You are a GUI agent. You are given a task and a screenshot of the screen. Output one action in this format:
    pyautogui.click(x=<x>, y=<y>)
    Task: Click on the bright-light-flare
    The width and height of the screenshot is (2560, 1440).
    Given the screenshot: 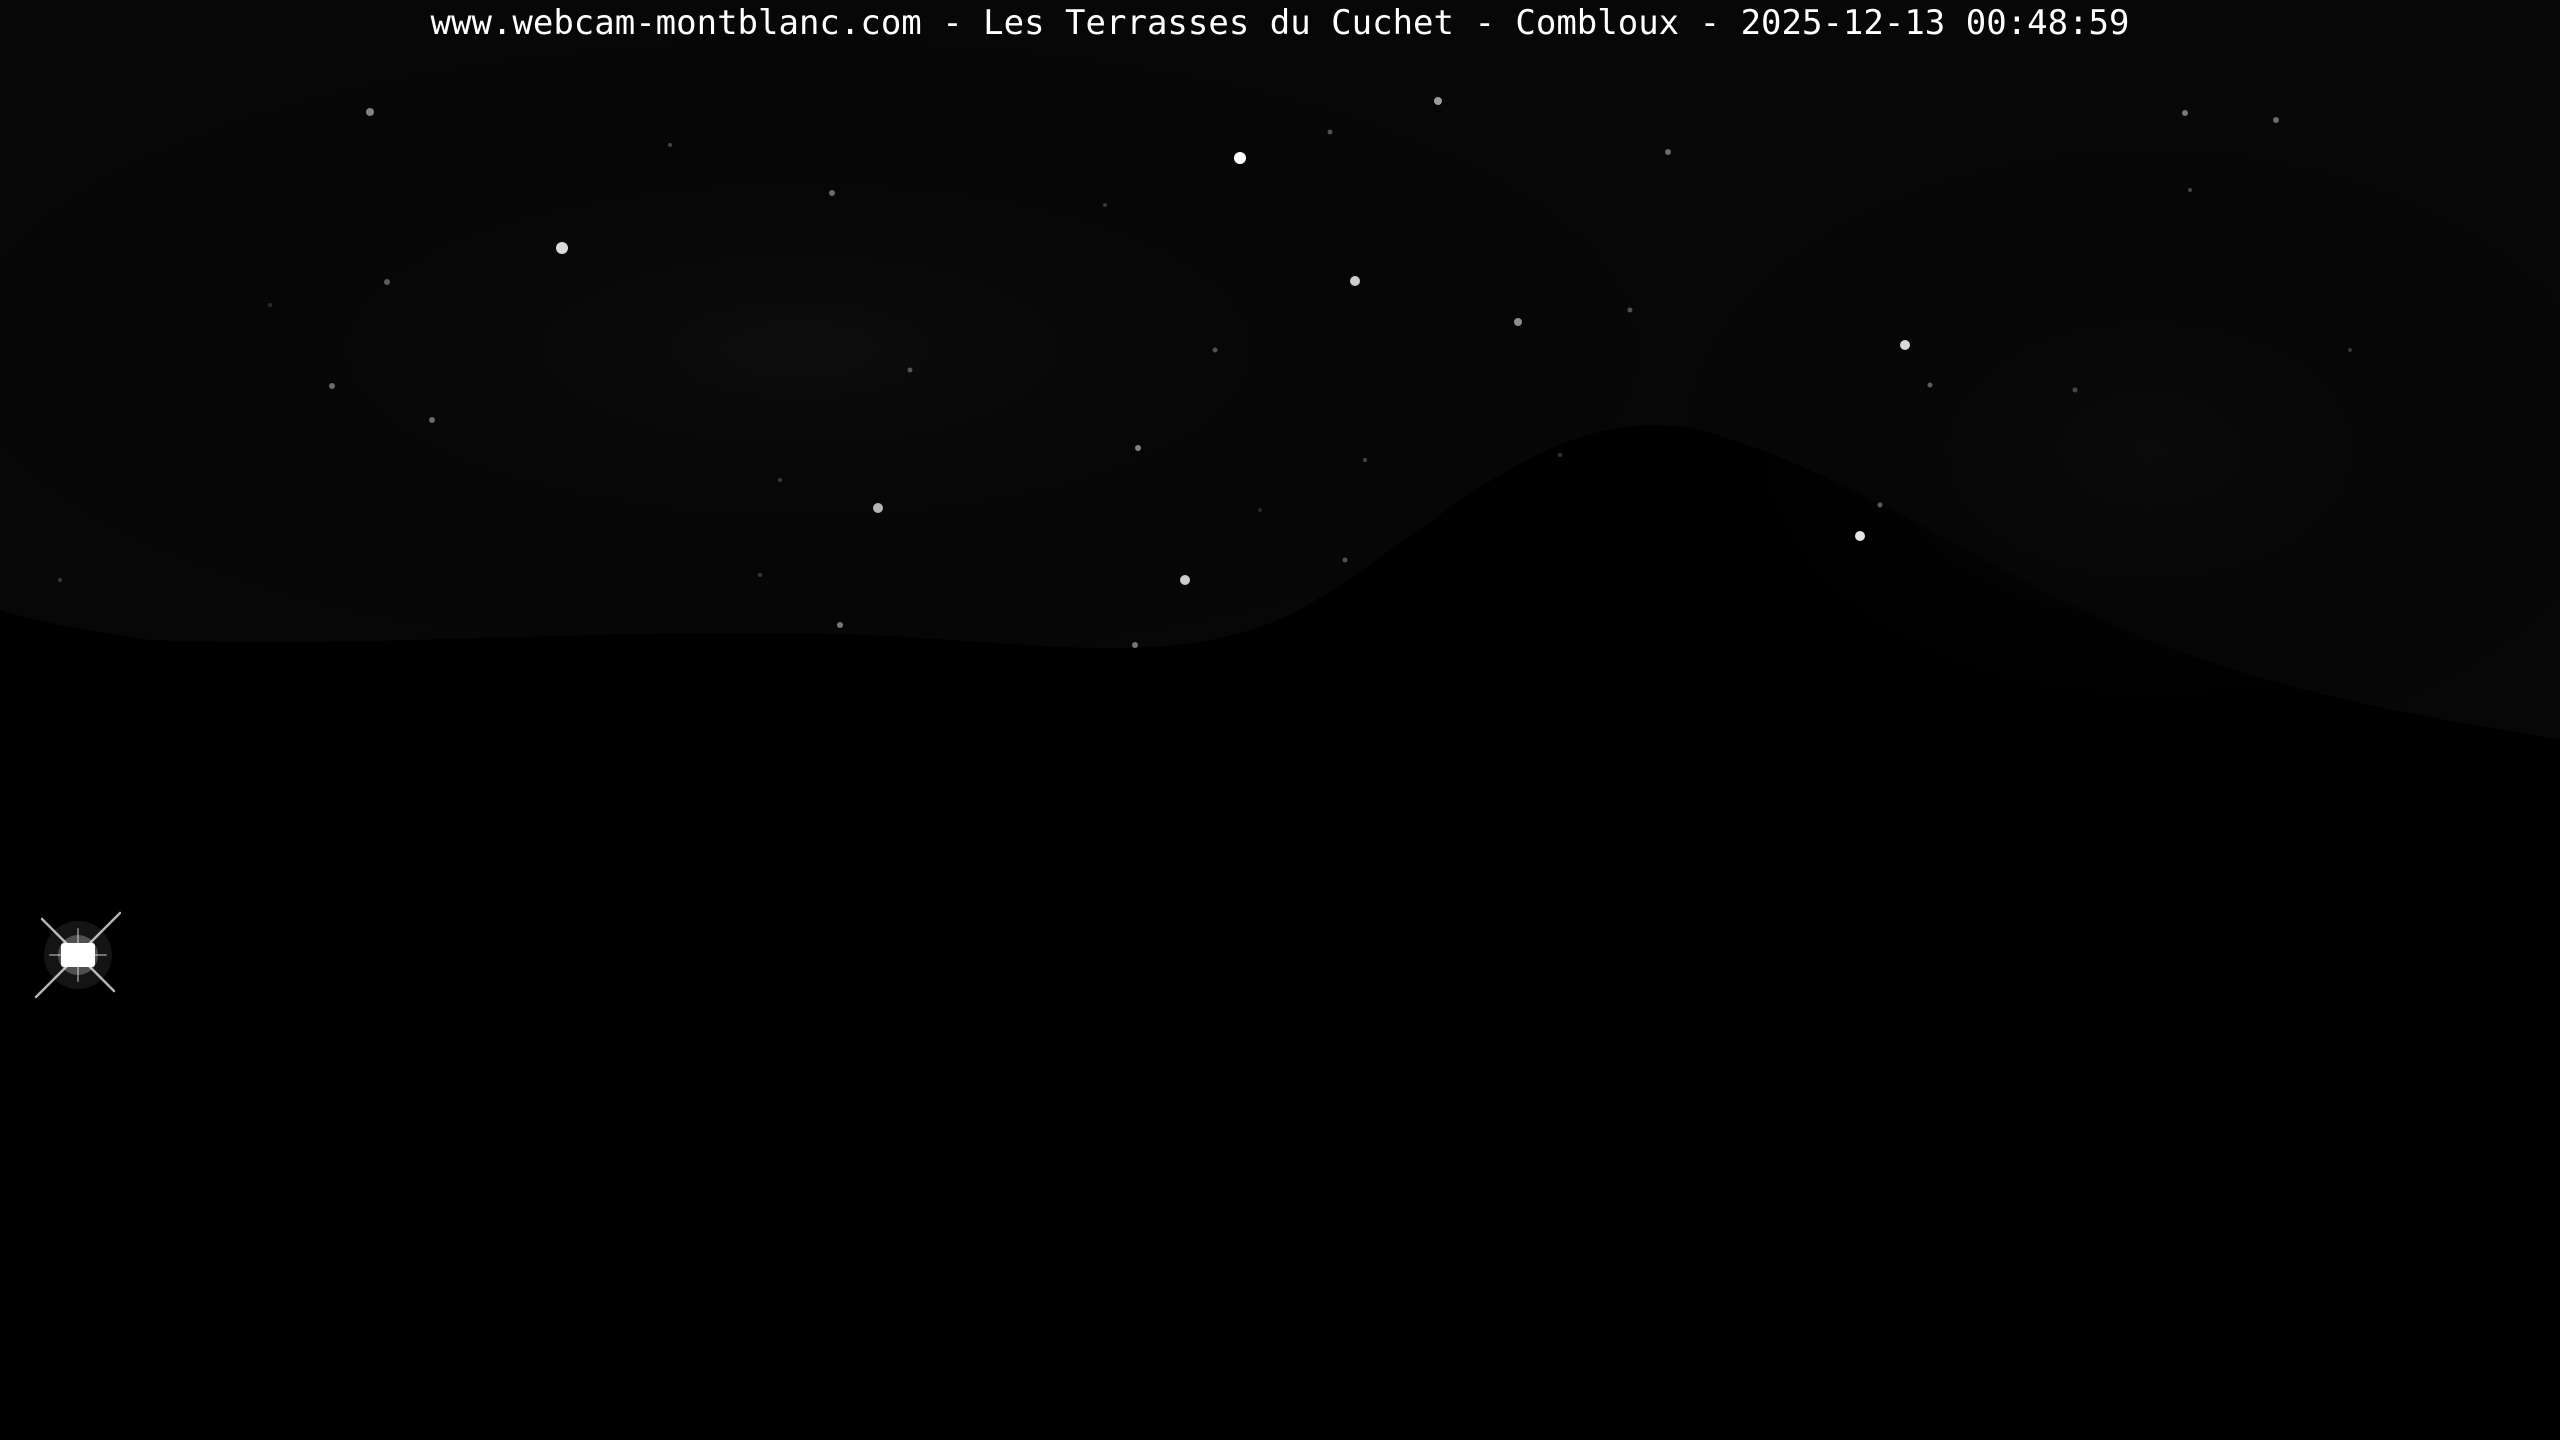 What is the action you would take?
    pyautogui.click(x=78, y=955)
    